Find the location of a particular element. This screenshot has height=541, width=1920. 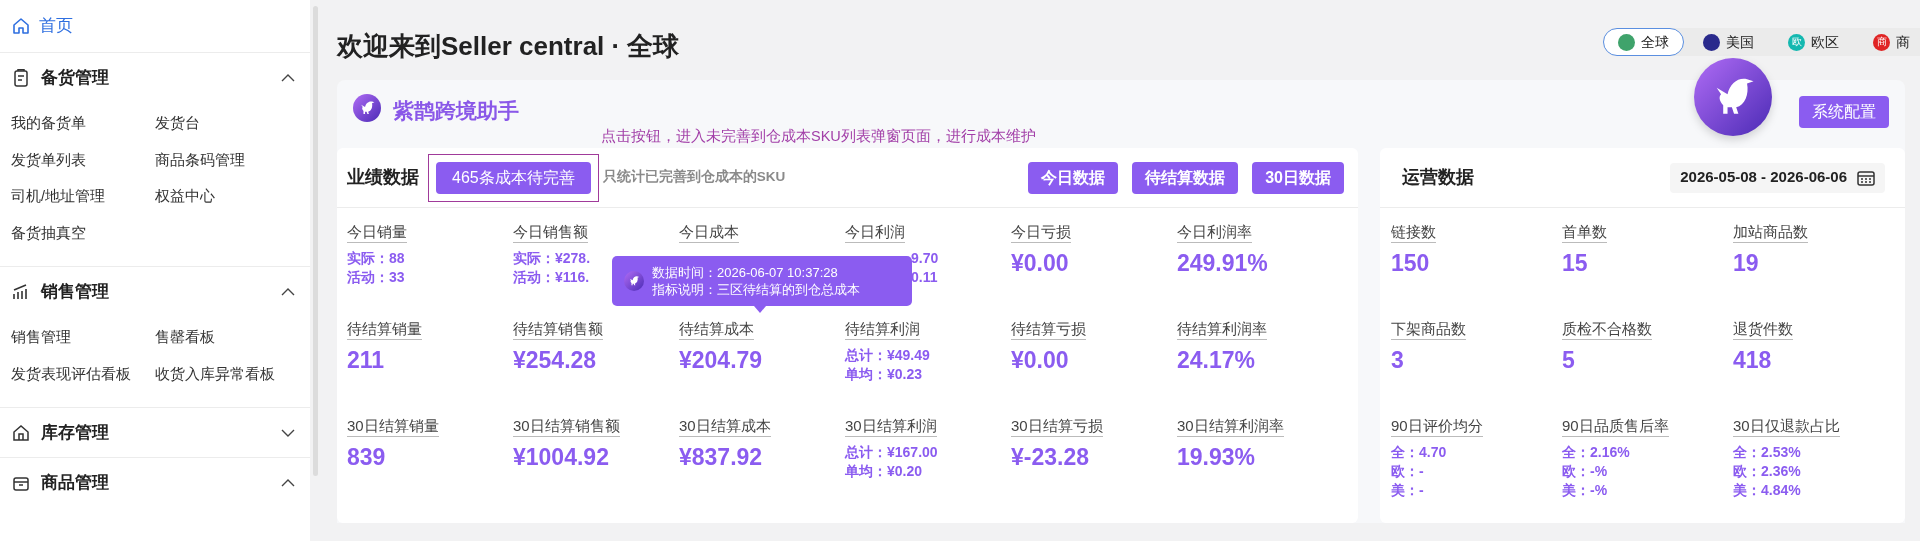

metric-value: 211 is located at coordinates (366, 360).